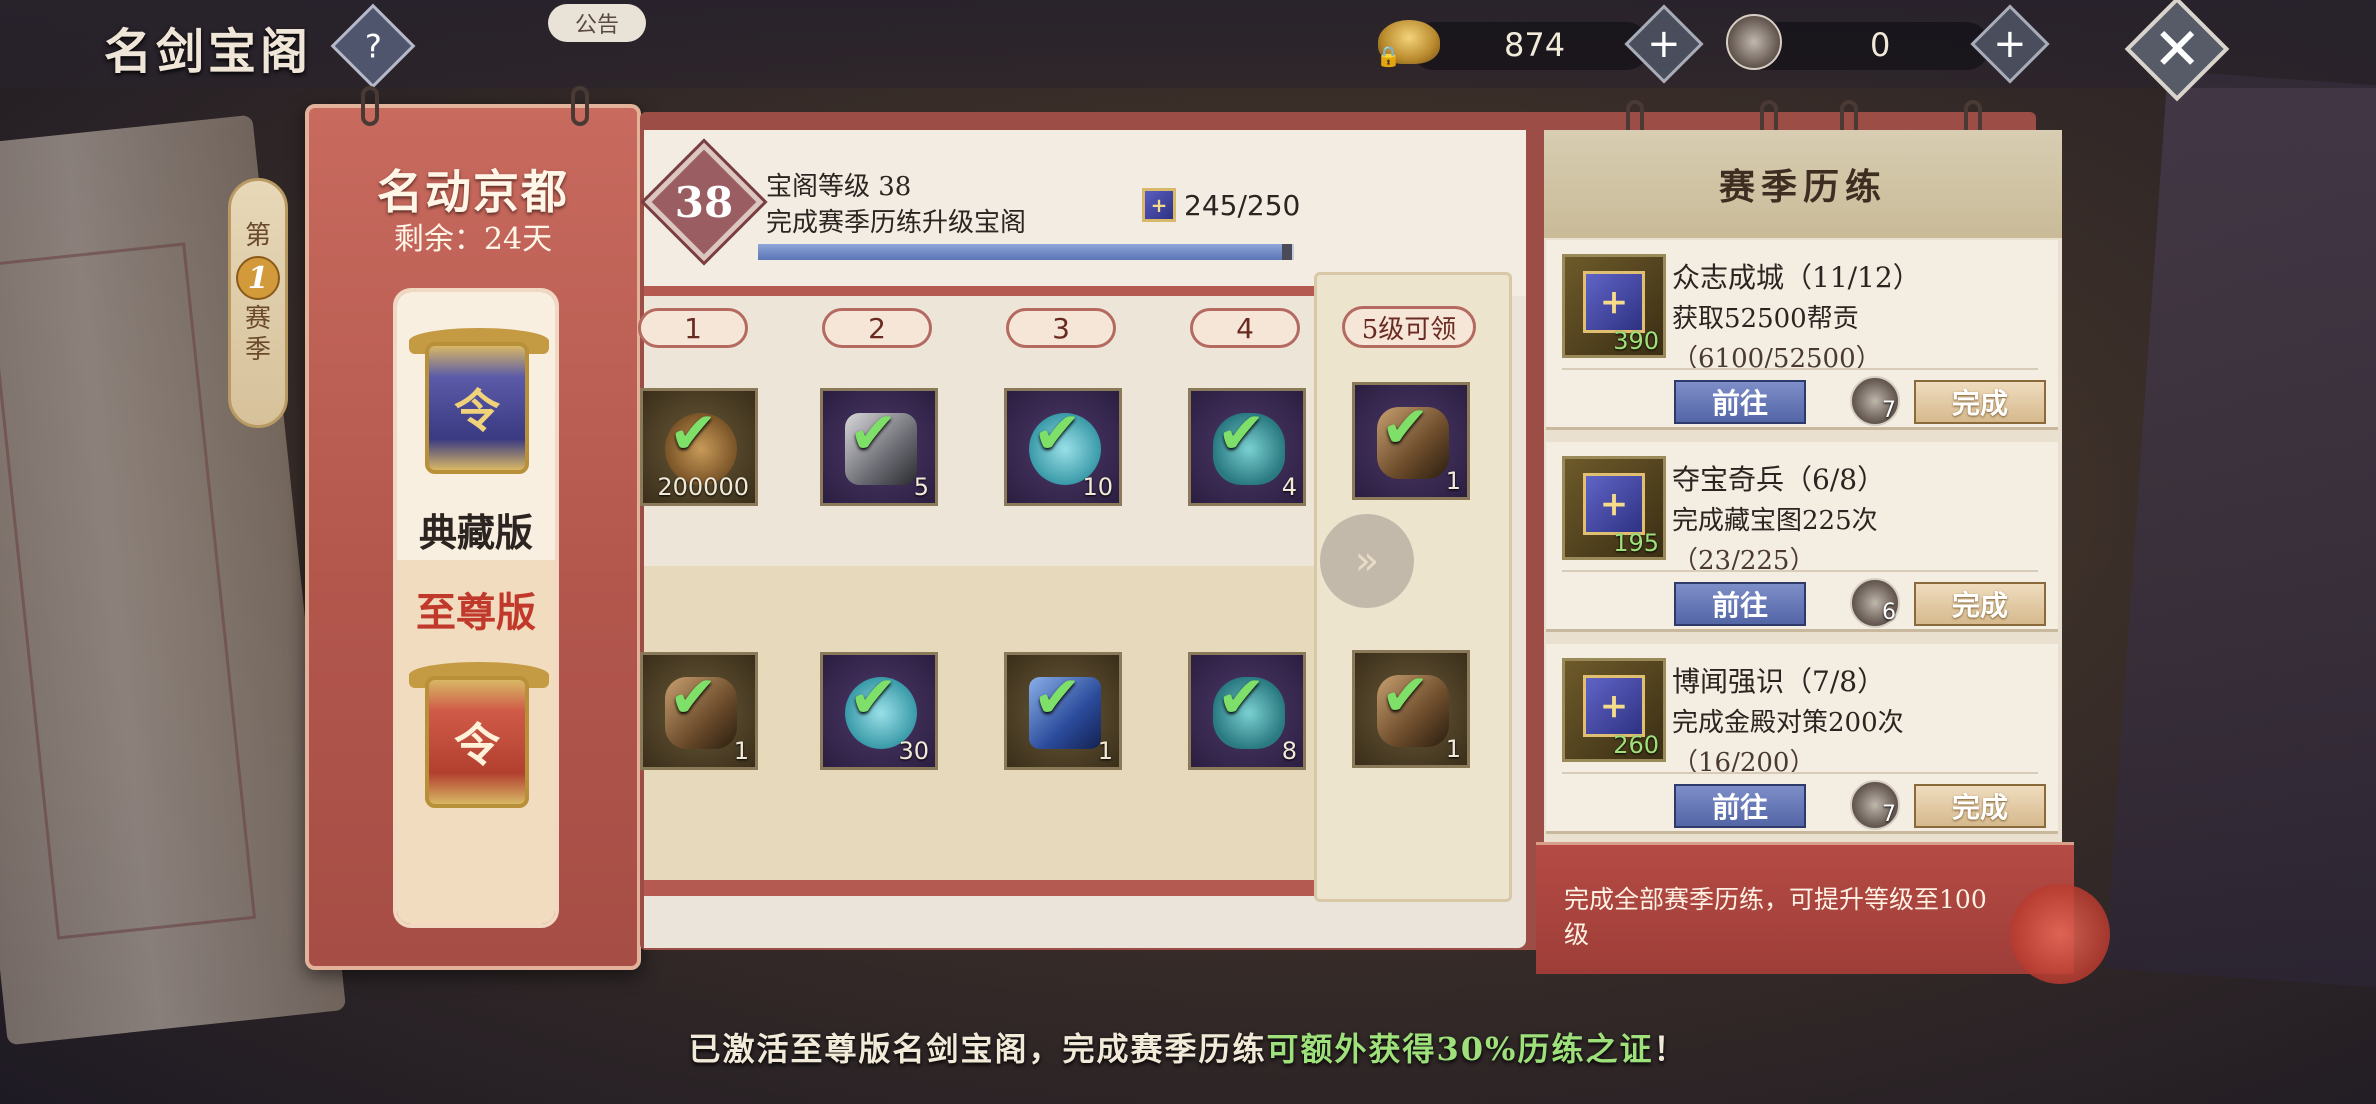 This screenshot has width=2376, height=1104. Describe the element at coordinates (1063, 447) in the screenshot. I see `reward-item: ✔ 10` at that location.